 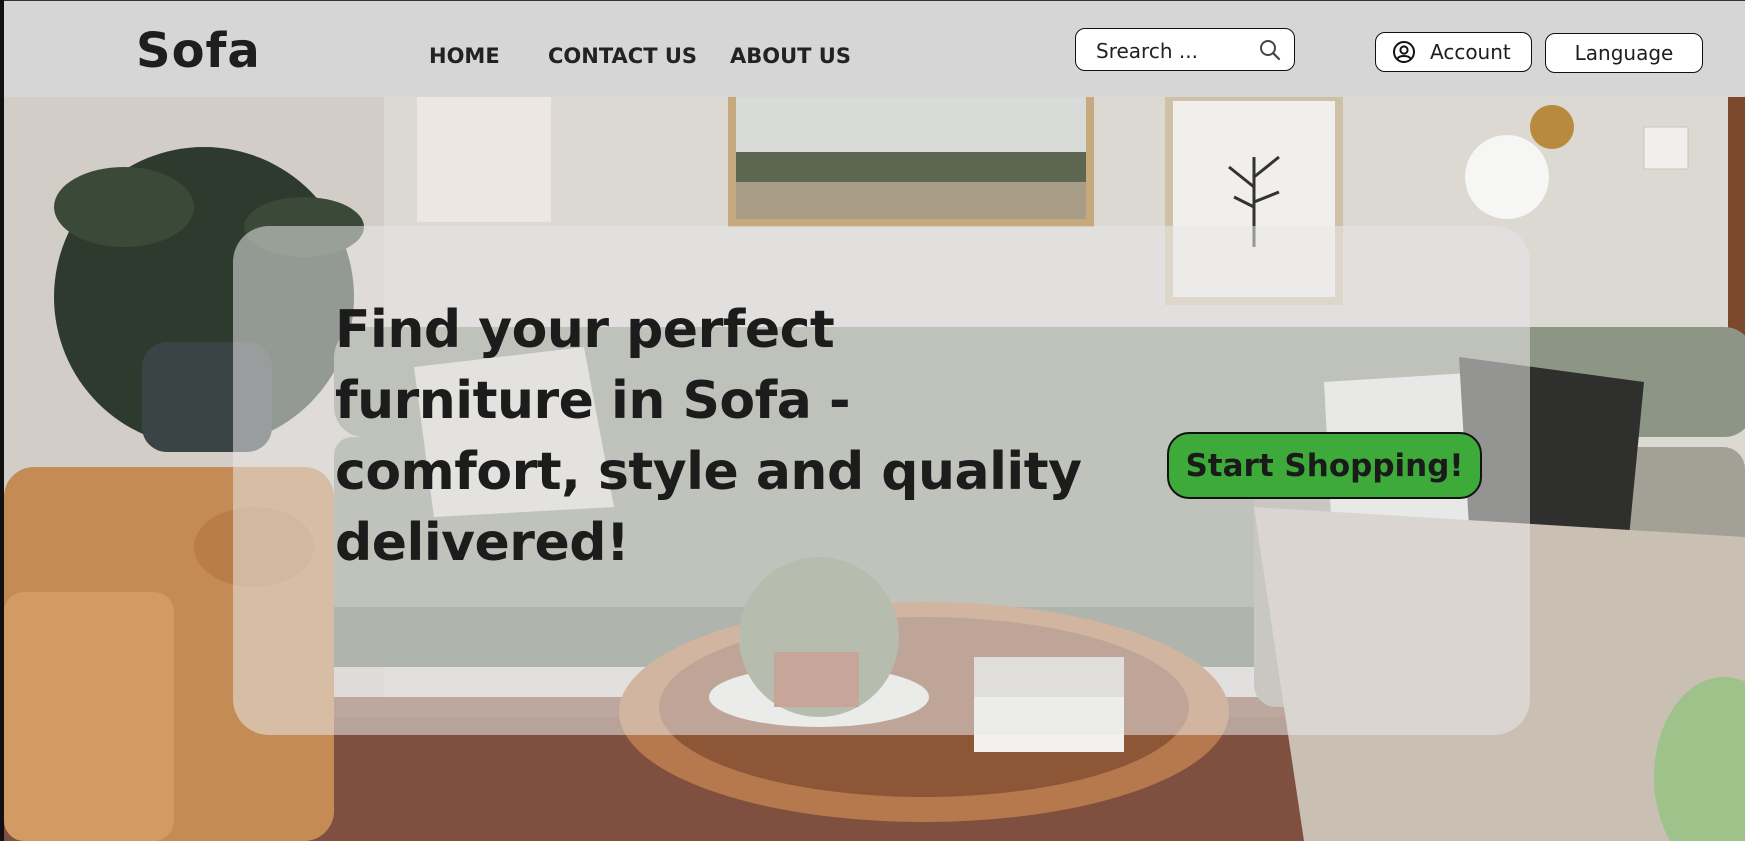 I want to click on start-shopping-button: Start Shopping!, so click(x=1324, y=465).